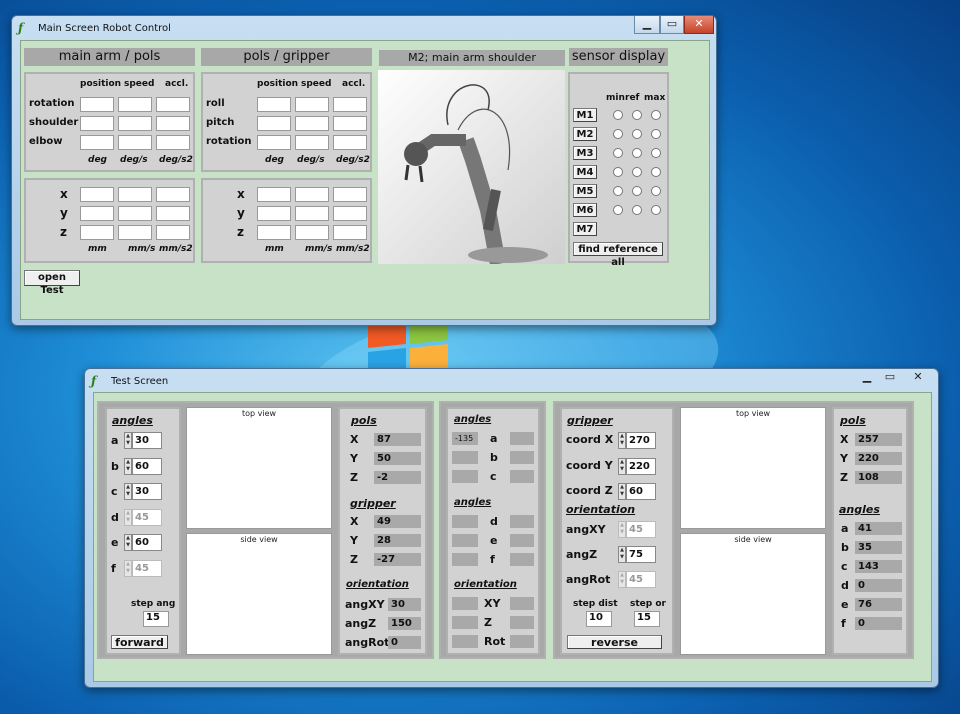  I want to click on motor-button-m4: M4, so click(585, 172).